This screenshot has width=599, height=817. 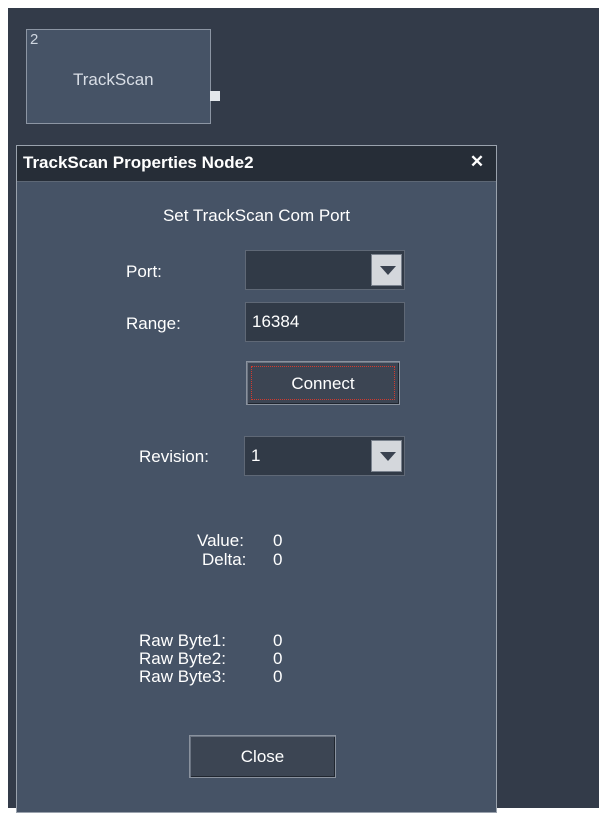 I want to click on dialog-titlebar: TrackScan Properties Node2 ✕, so click(x=256, y=164).